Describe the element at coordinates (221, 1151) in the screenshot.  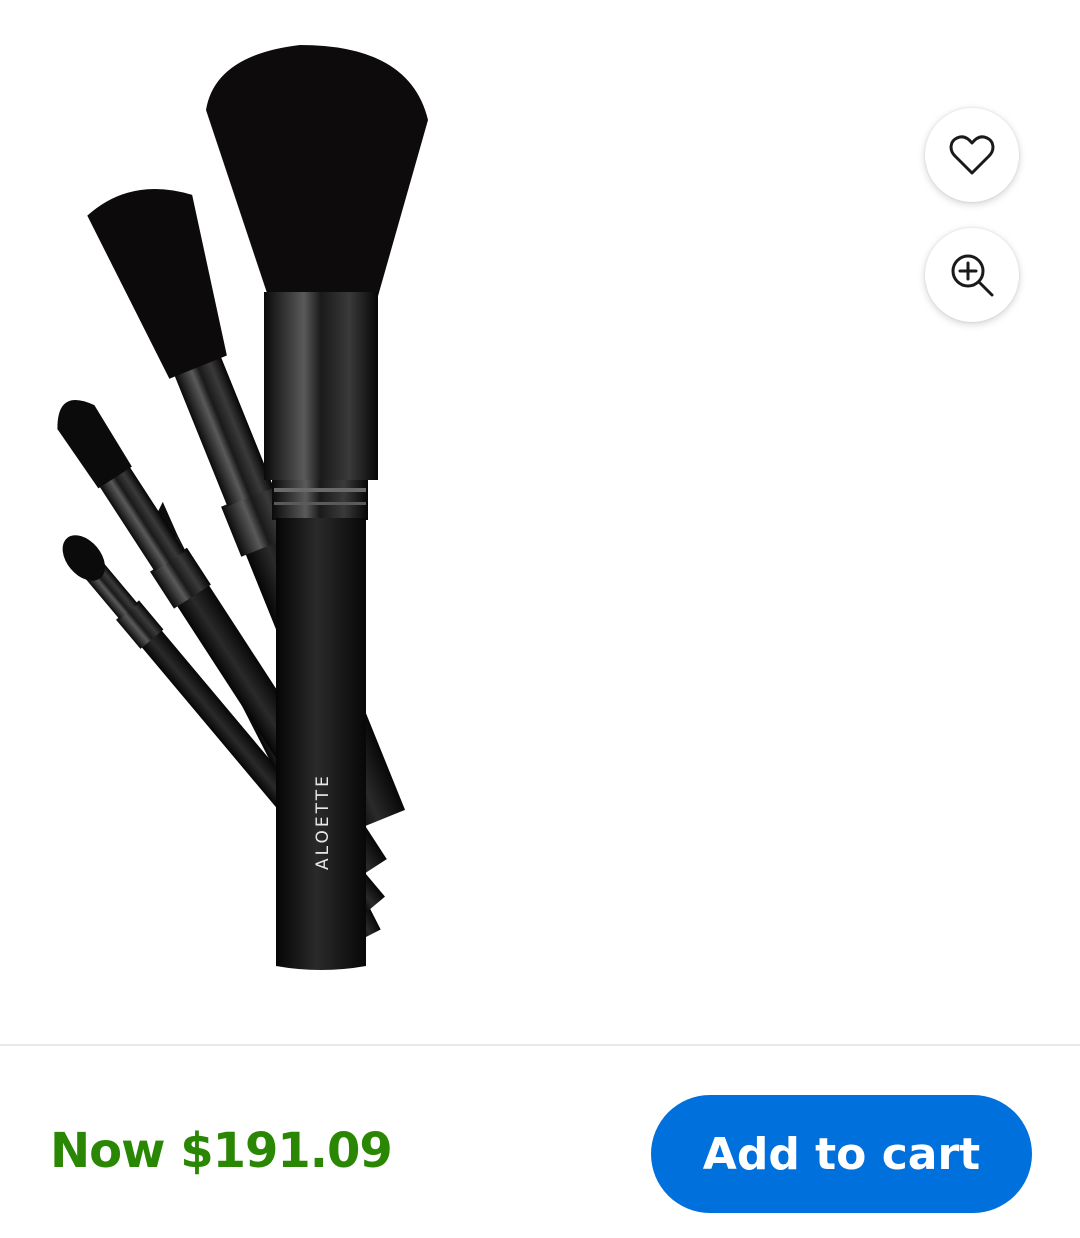
I see `current-price: Now $191.09` at that location.